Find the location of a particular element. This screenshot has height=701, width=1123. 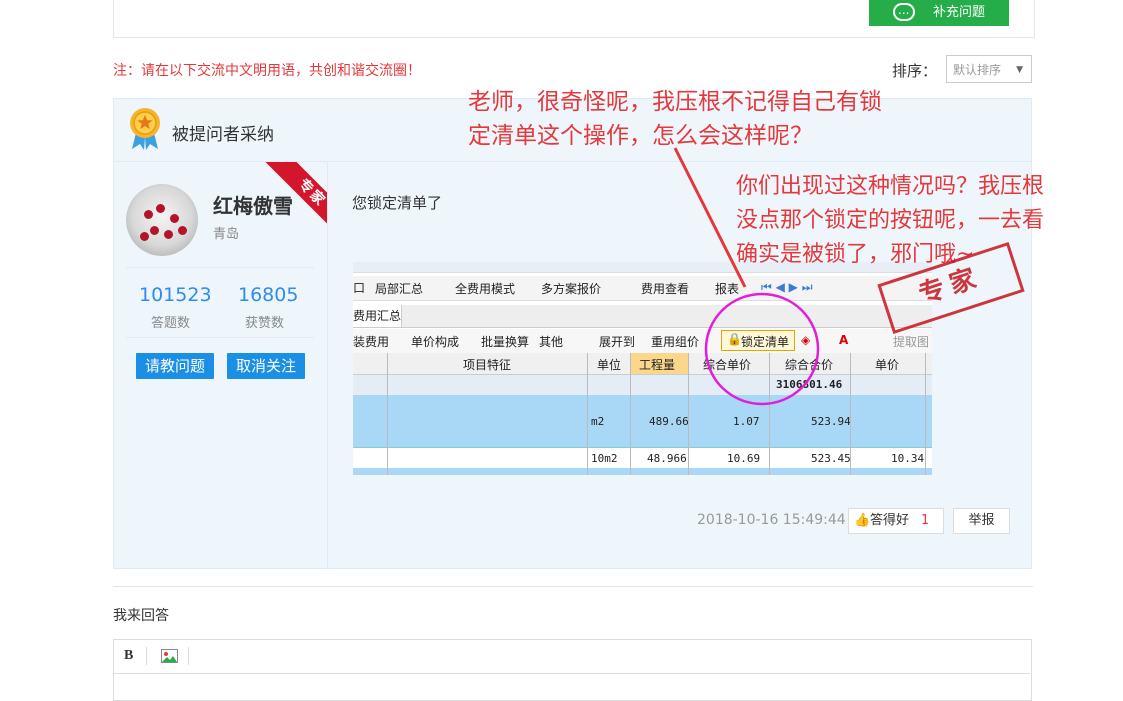

toolbar-item: 多方案报价 is located at coordinates (571, 289).